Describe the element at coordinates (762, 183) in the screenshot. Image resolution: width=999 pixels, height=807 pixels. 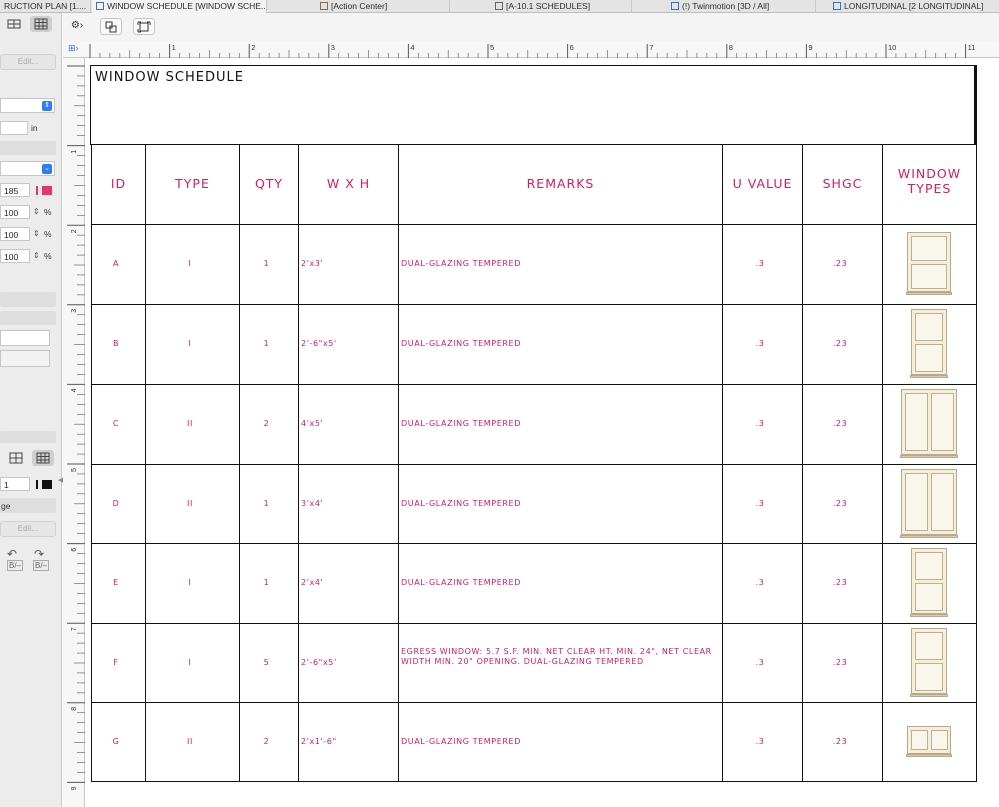
I see `header-u-value: U VALUE` at that location.